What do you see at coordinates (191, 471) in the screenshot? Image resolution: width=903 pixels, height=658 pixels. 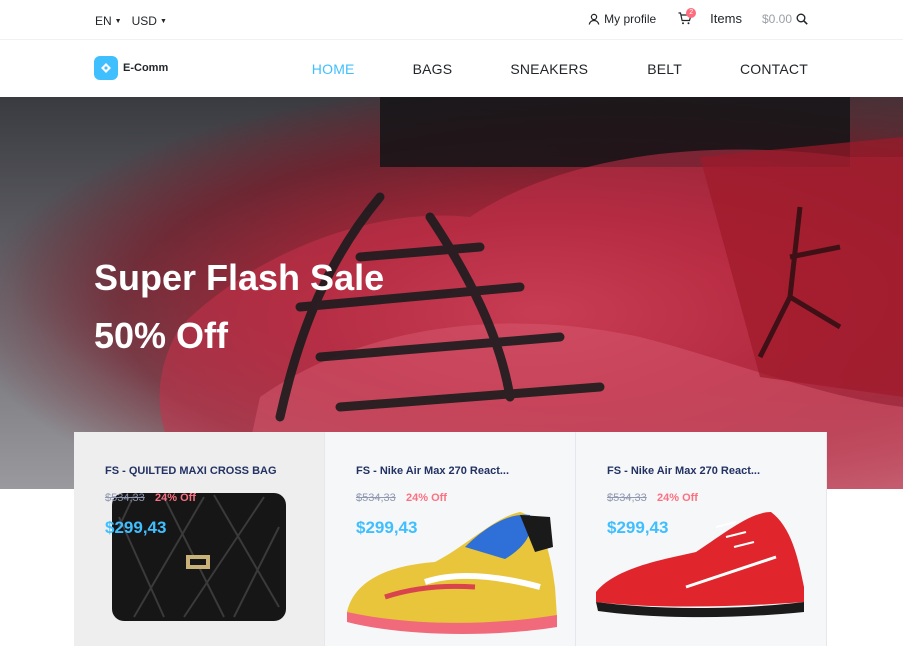 I see `product-name: FS - QUILTED MAXI CROSS BAG` at bounding box center [191, 471].